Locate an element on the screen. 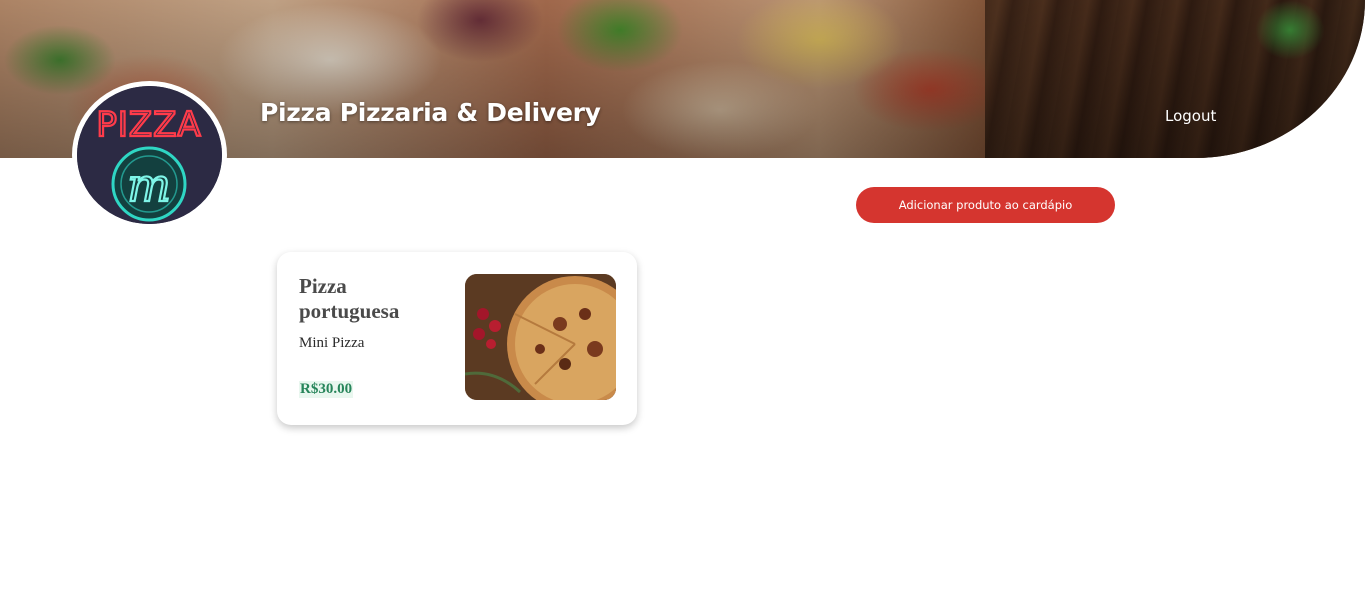  logout-link: Logout is located at coordinates (1190, 116).